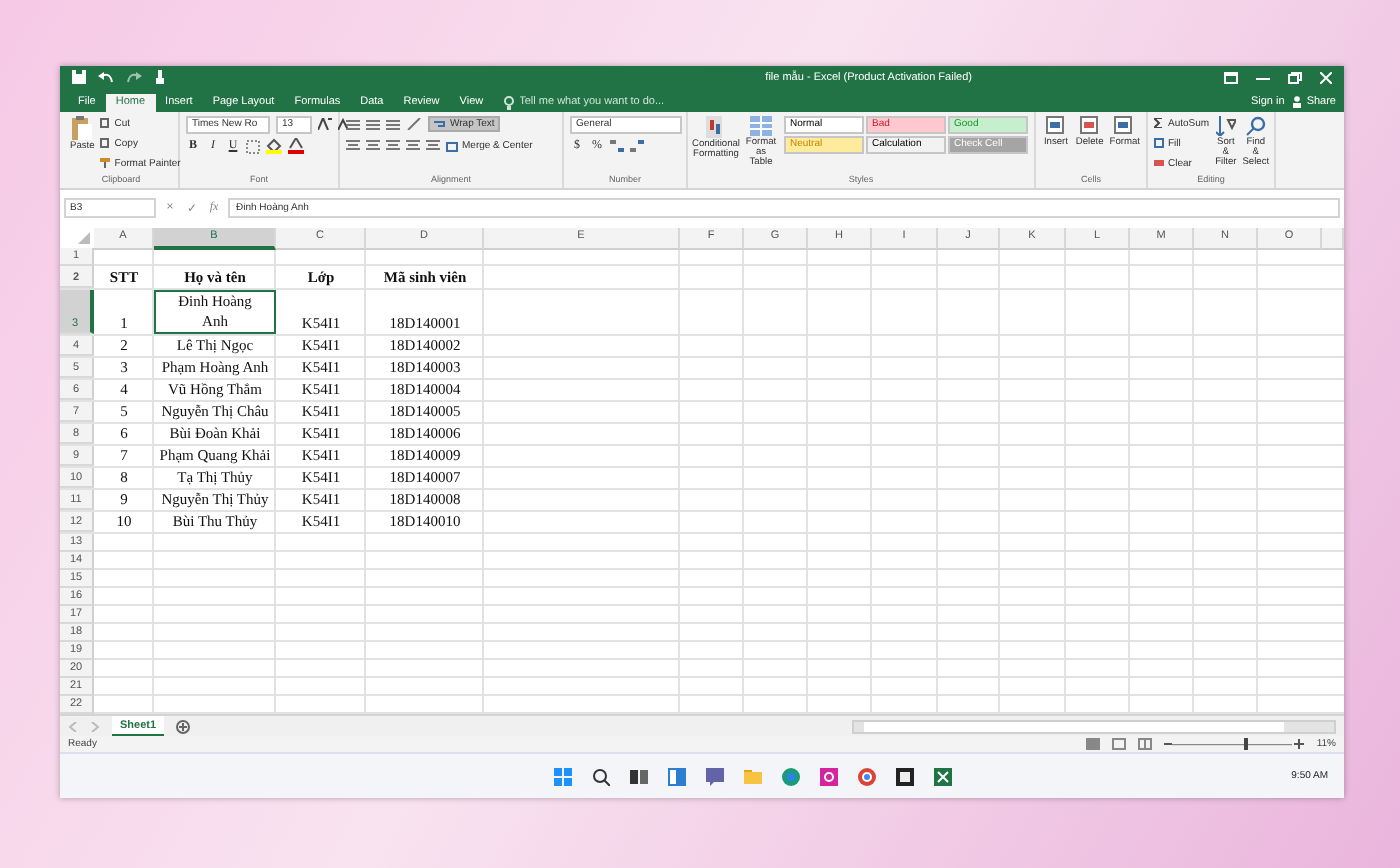 The image size is (1400, 868). I want to click on font-color-icon, so click(296, 146).